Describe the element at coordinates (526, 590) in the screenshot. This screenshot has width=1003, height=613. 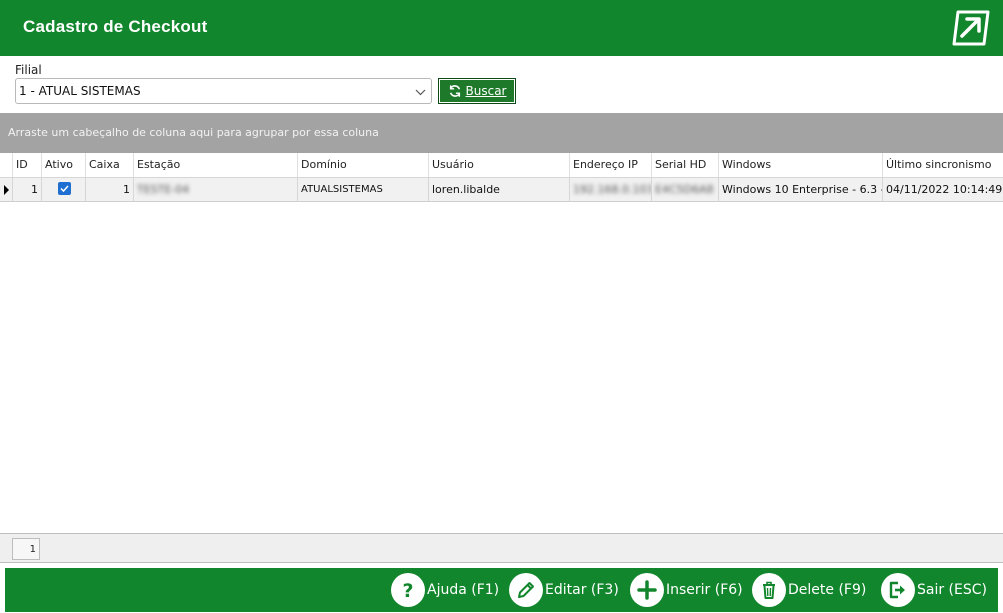
I see `pencil-icon` at that location.